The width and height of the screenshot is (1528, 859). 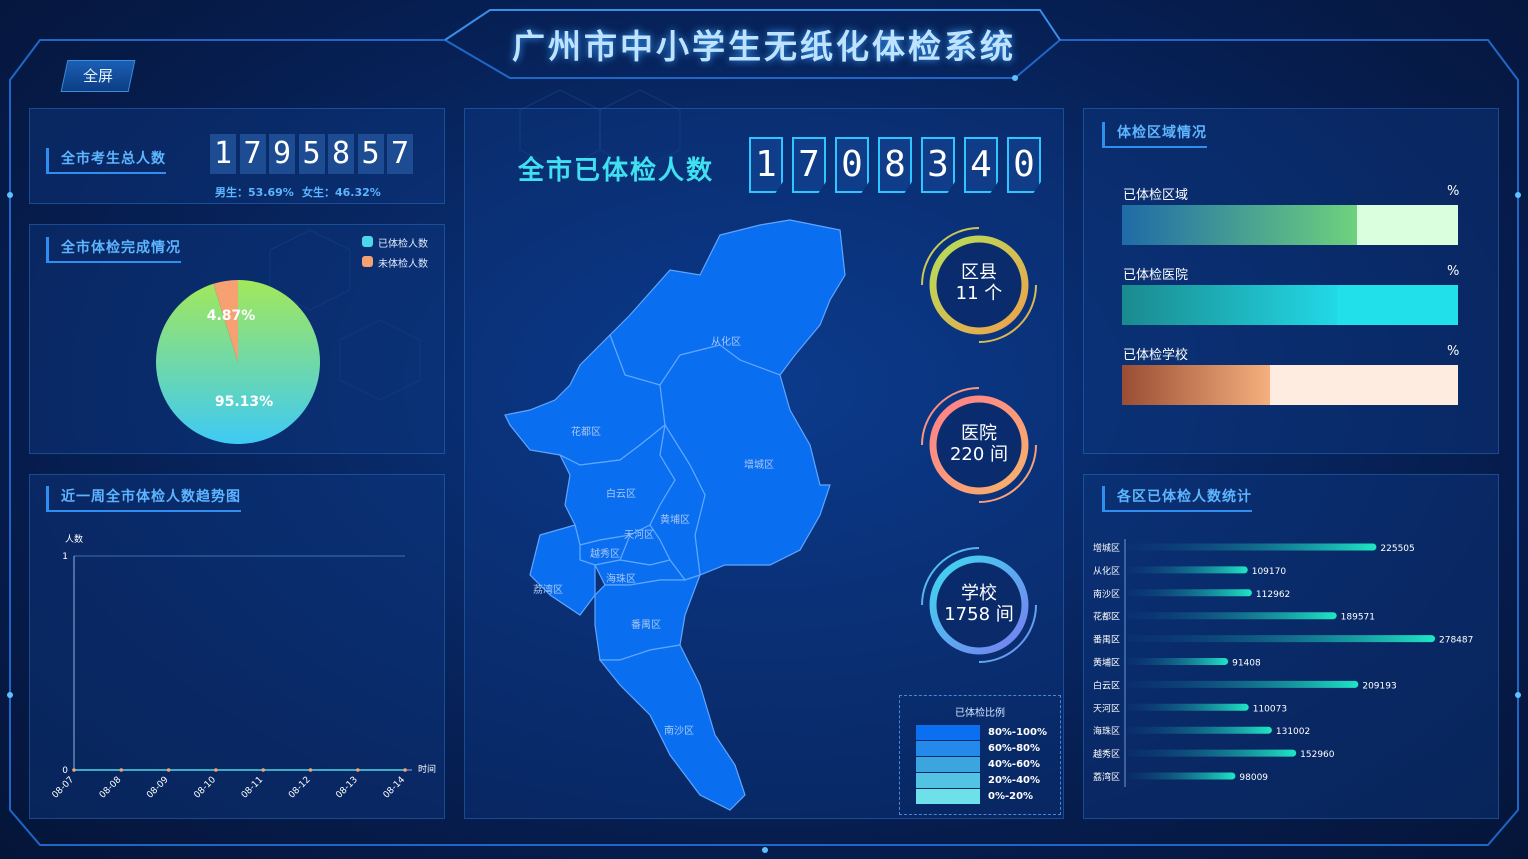 I want to click on male-ratio: 男生：53.69%, so click(x=254, y=192).